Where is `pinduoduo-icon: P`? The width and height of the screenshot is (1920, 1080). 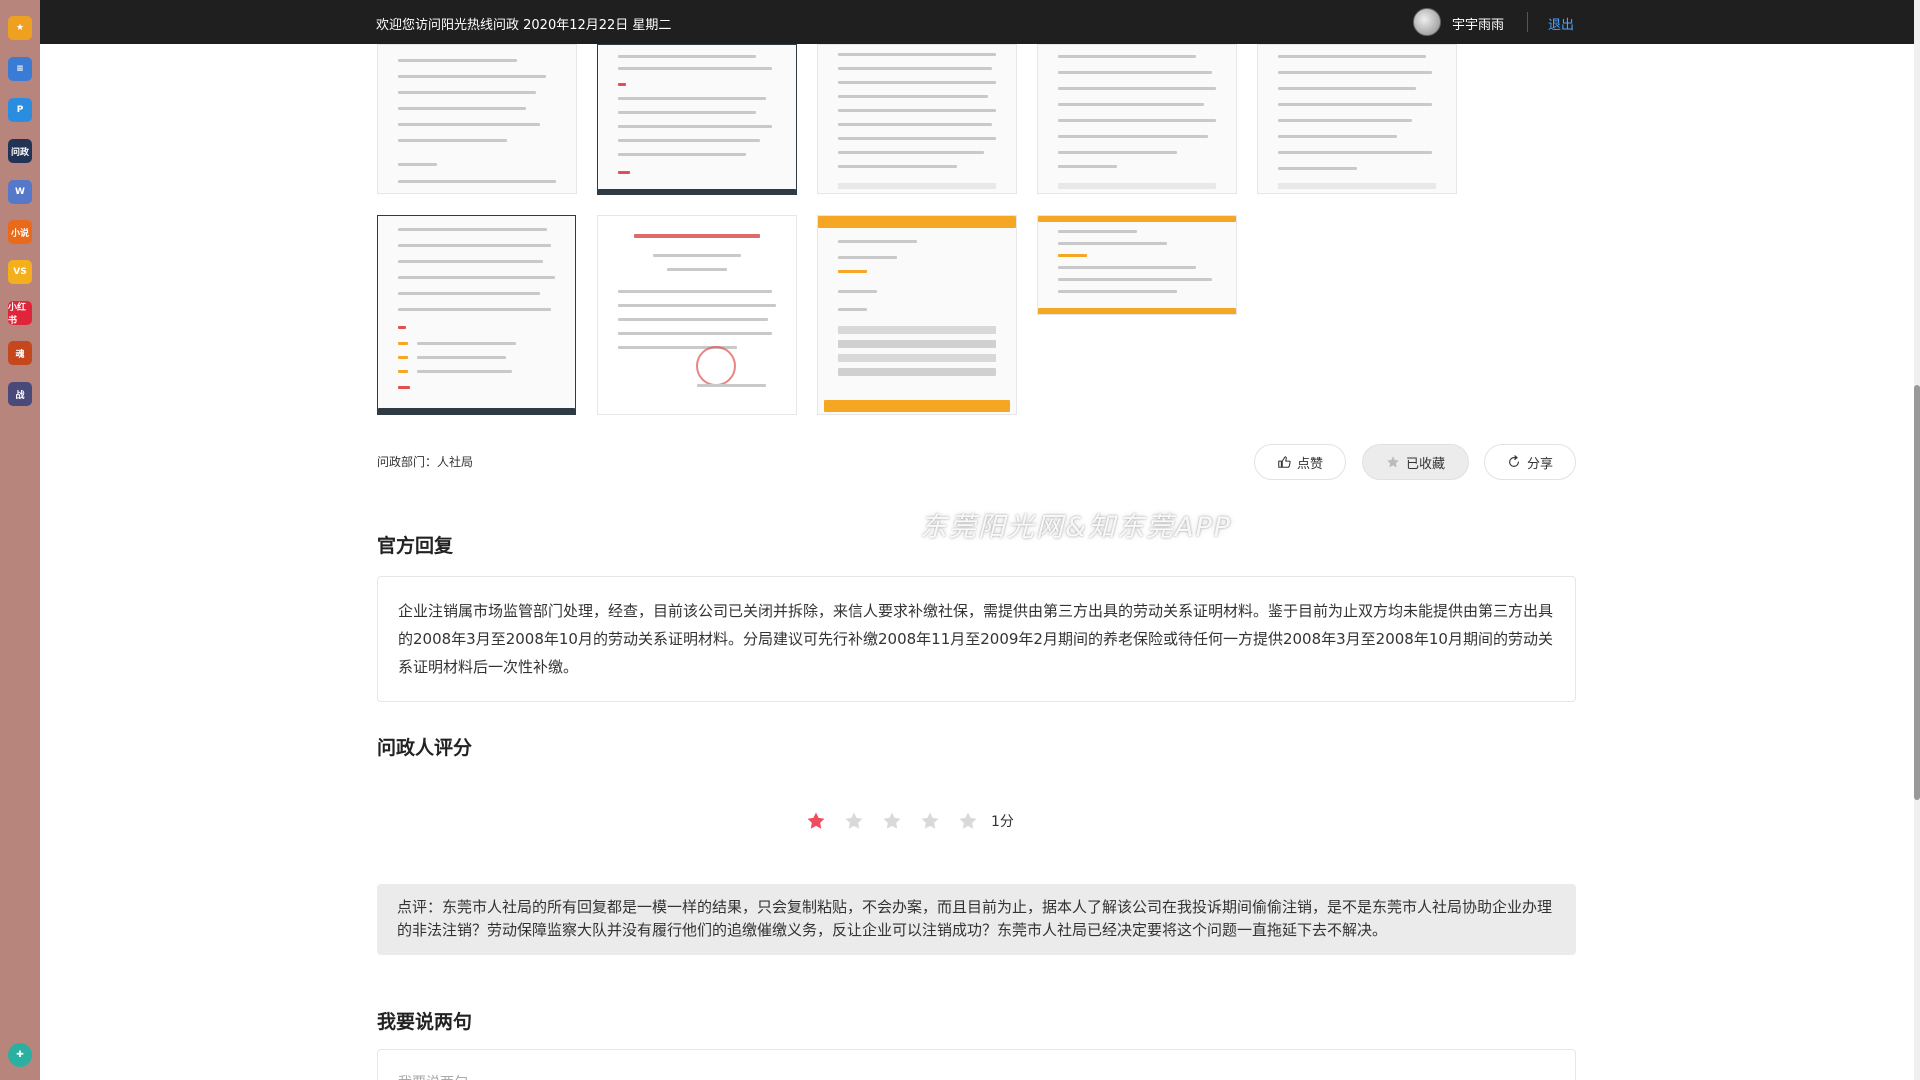
pinduoduo-icon: P is located at coordinates (20, 110).